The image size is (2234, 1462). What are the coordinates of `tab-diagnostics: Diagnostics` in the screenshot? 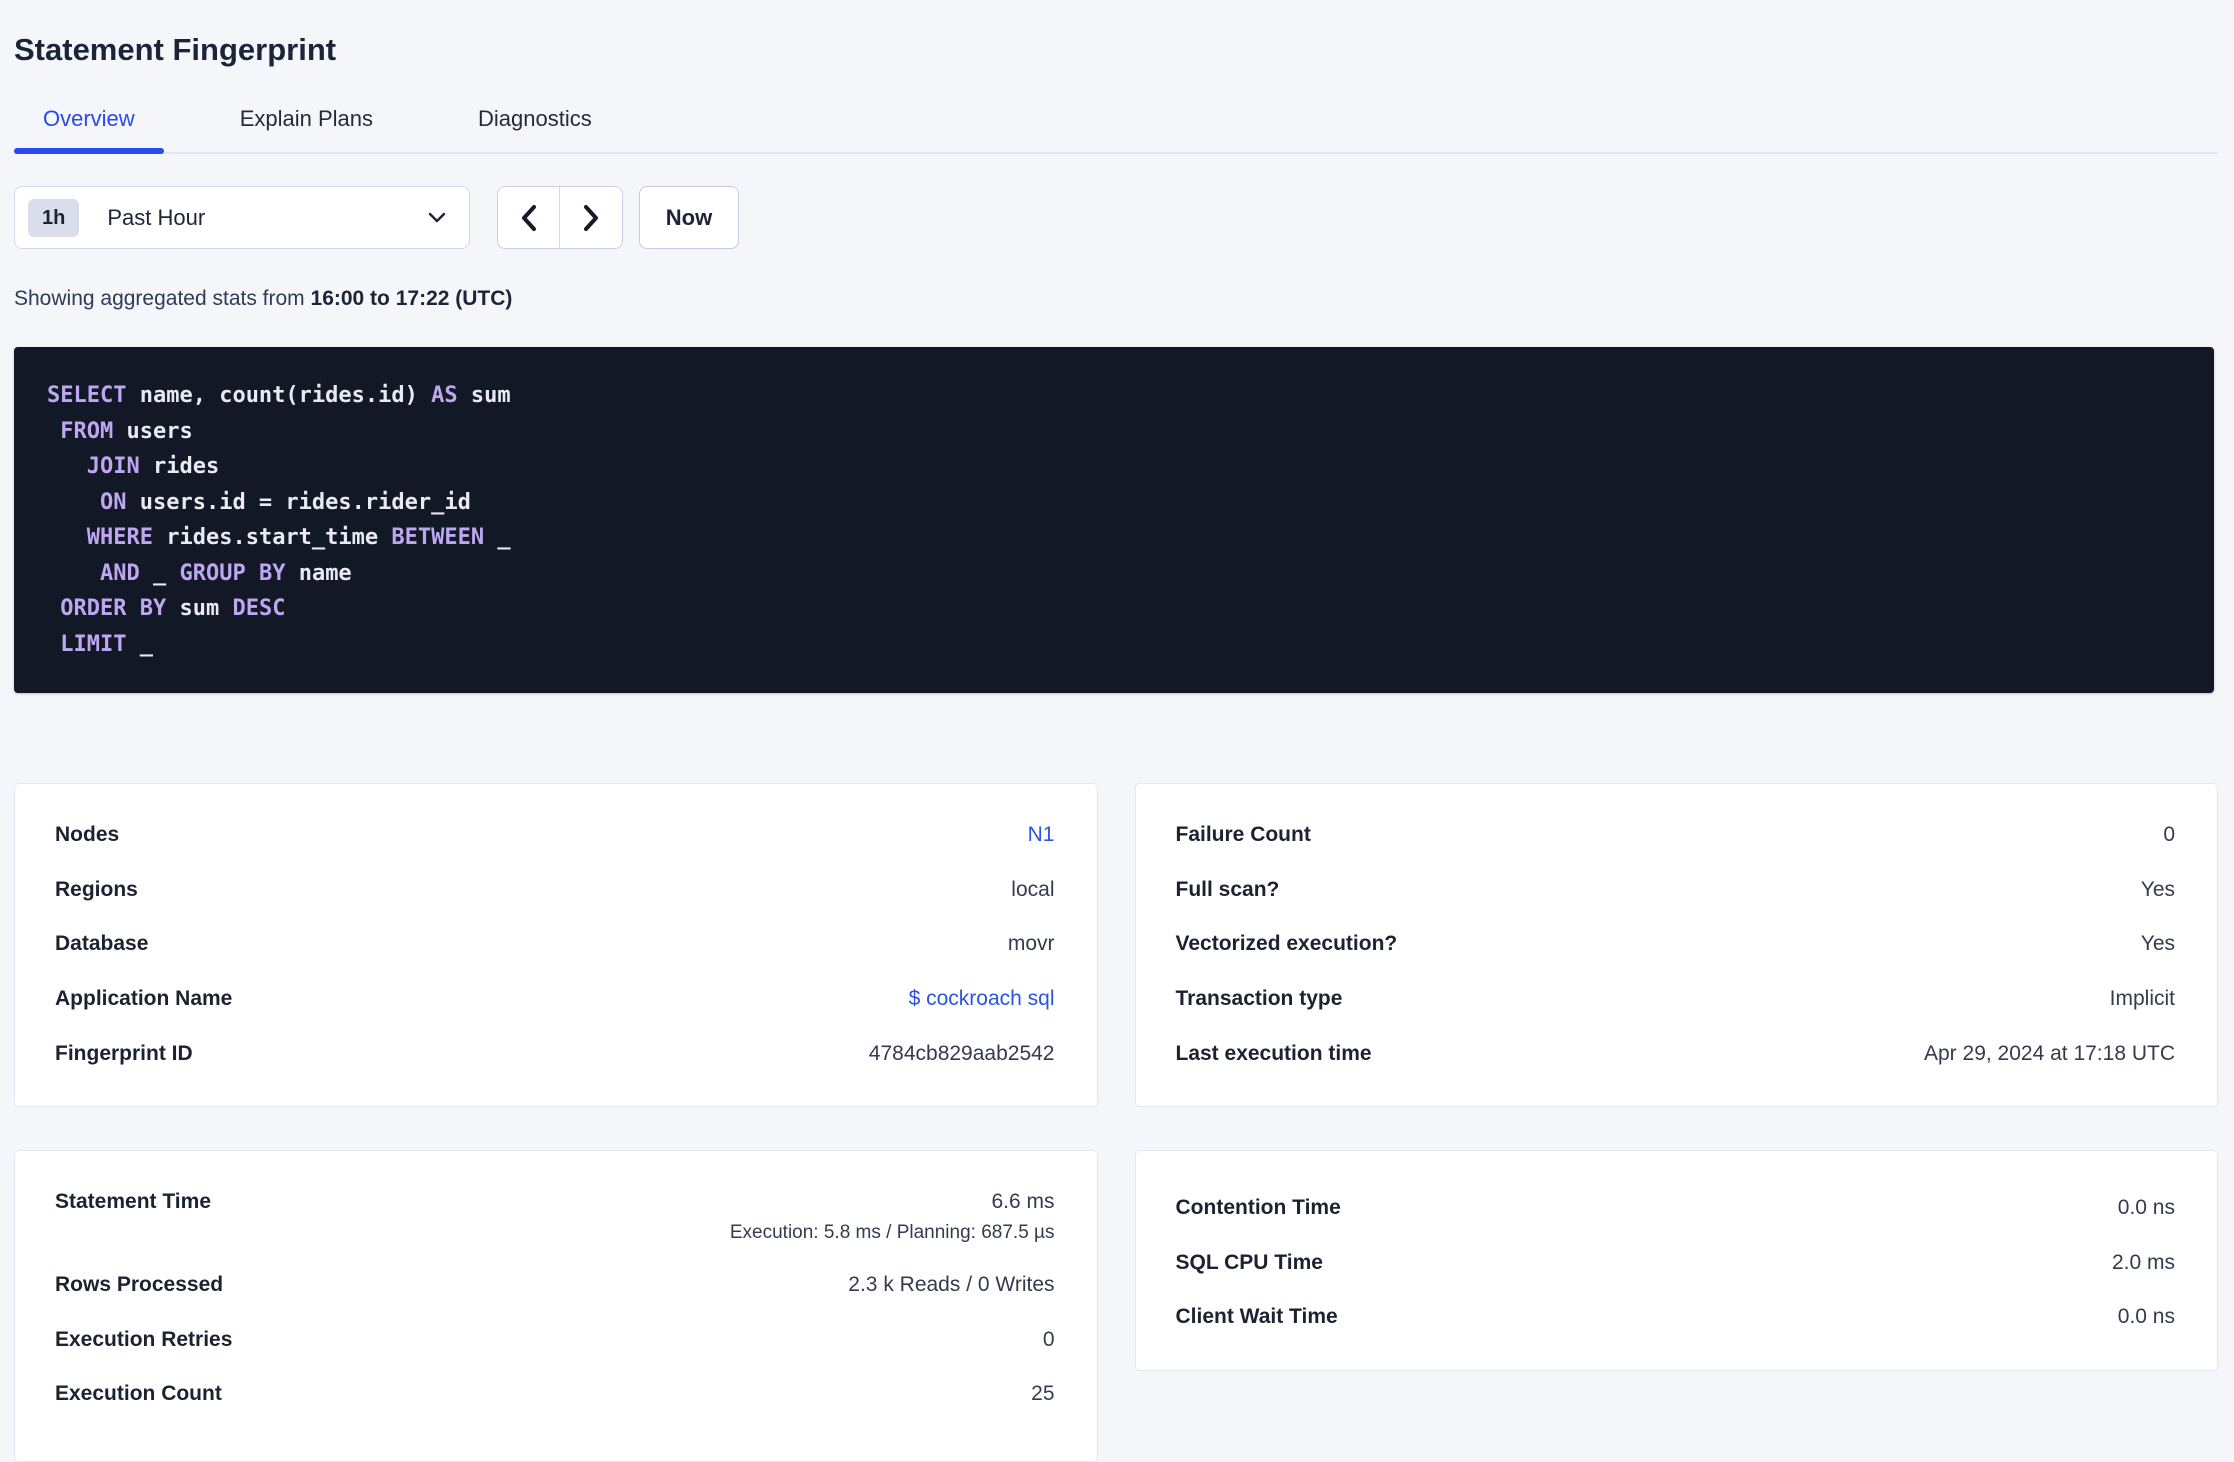 It's located at (535, 129).